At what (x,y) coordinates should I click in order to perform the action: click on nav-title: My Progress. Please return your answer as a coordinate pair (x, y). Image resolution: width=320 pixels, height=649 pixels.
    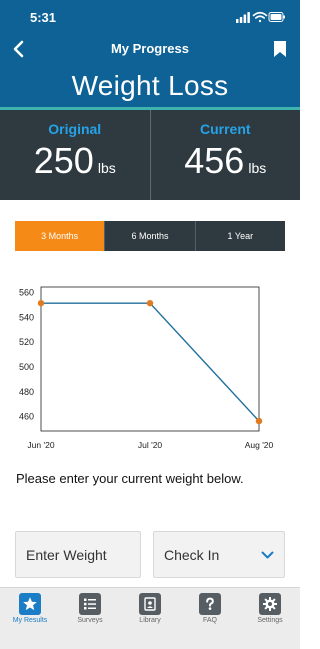
    Looking at the image, I should click on (150, 48).